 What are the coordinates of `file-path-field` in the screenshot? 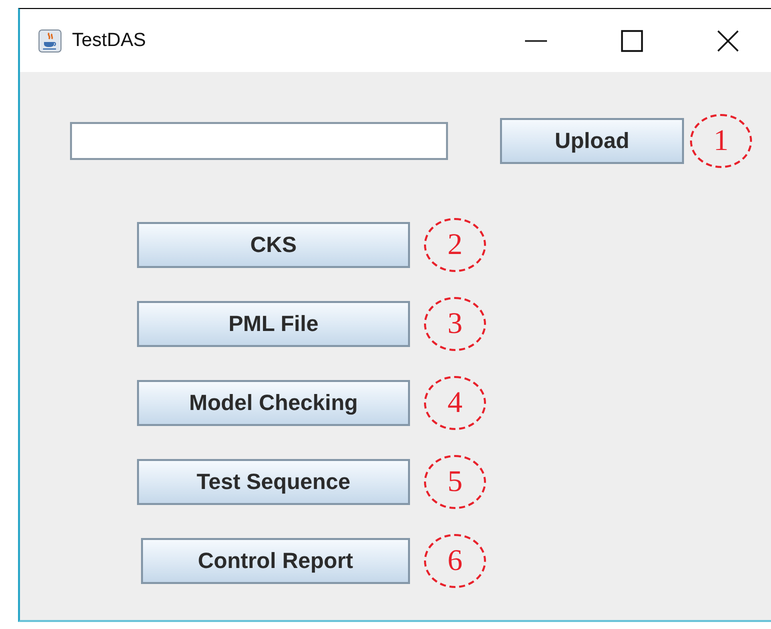 It's located at (259, 141).